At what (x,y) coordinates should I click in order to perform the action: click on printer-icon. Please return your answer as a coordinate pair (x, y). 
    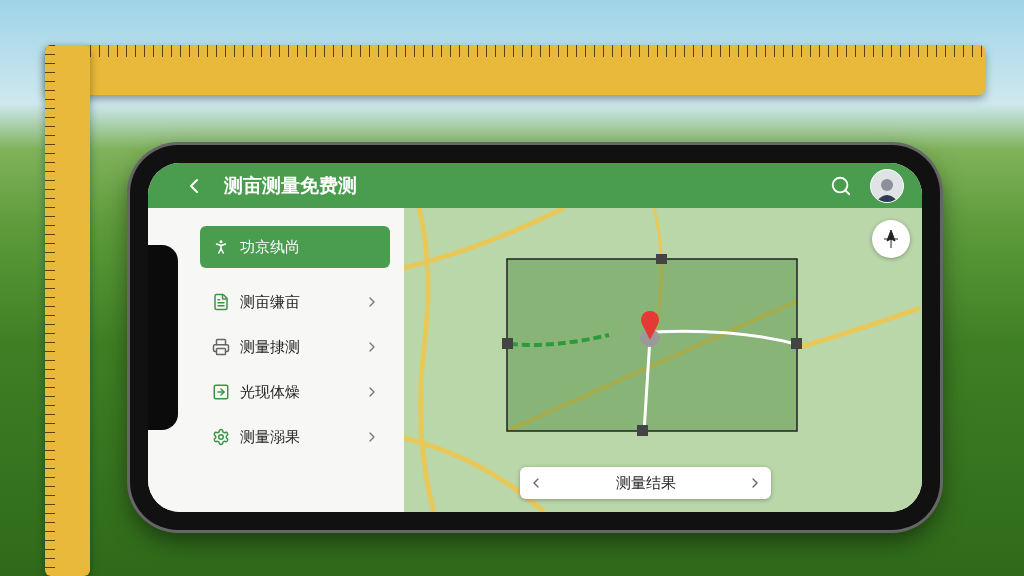
    Looking at the image, I should click on (221, 347).